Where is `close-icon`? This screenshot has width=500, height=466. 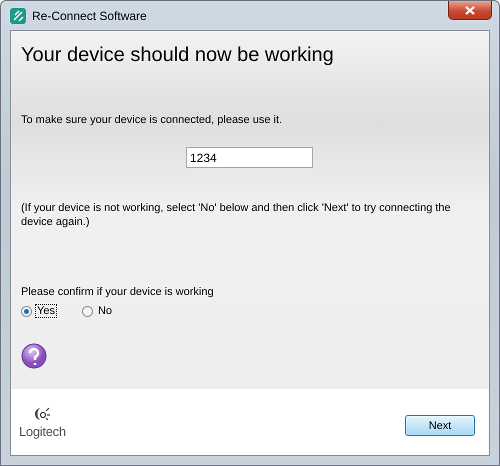
close-icon is located at coordinates (470, 10).